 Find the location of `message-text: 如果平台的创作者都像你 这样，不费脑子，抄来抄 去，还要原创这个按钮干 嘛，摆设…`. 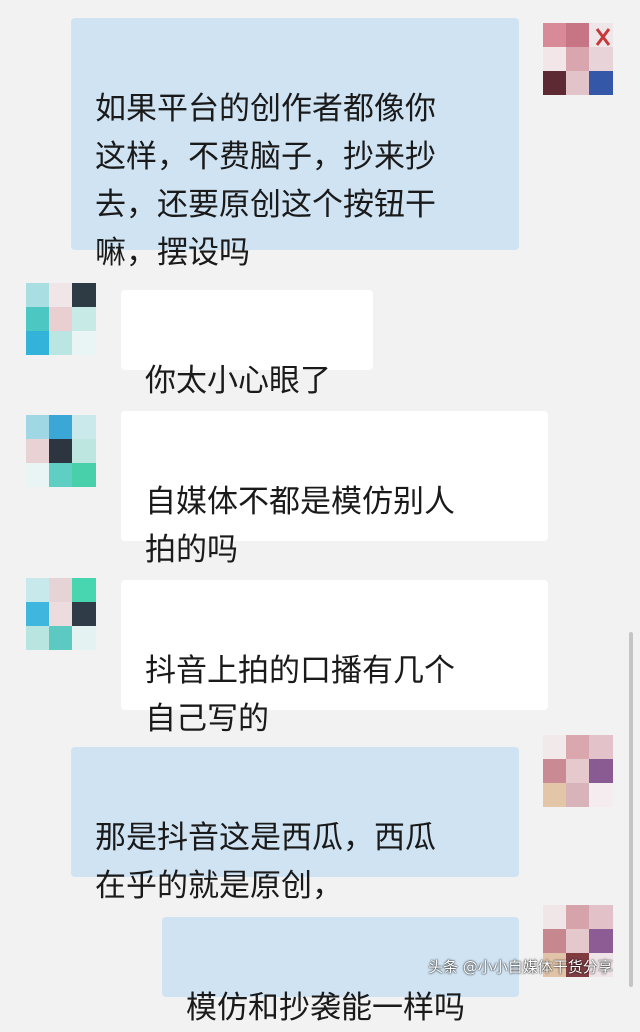

message-text: 如果平台的创作者都像你 这样，不费脑子，抄来抄 去，还要原创这个按钮干 嘛，摆设… is located at coordinates (265, 181).